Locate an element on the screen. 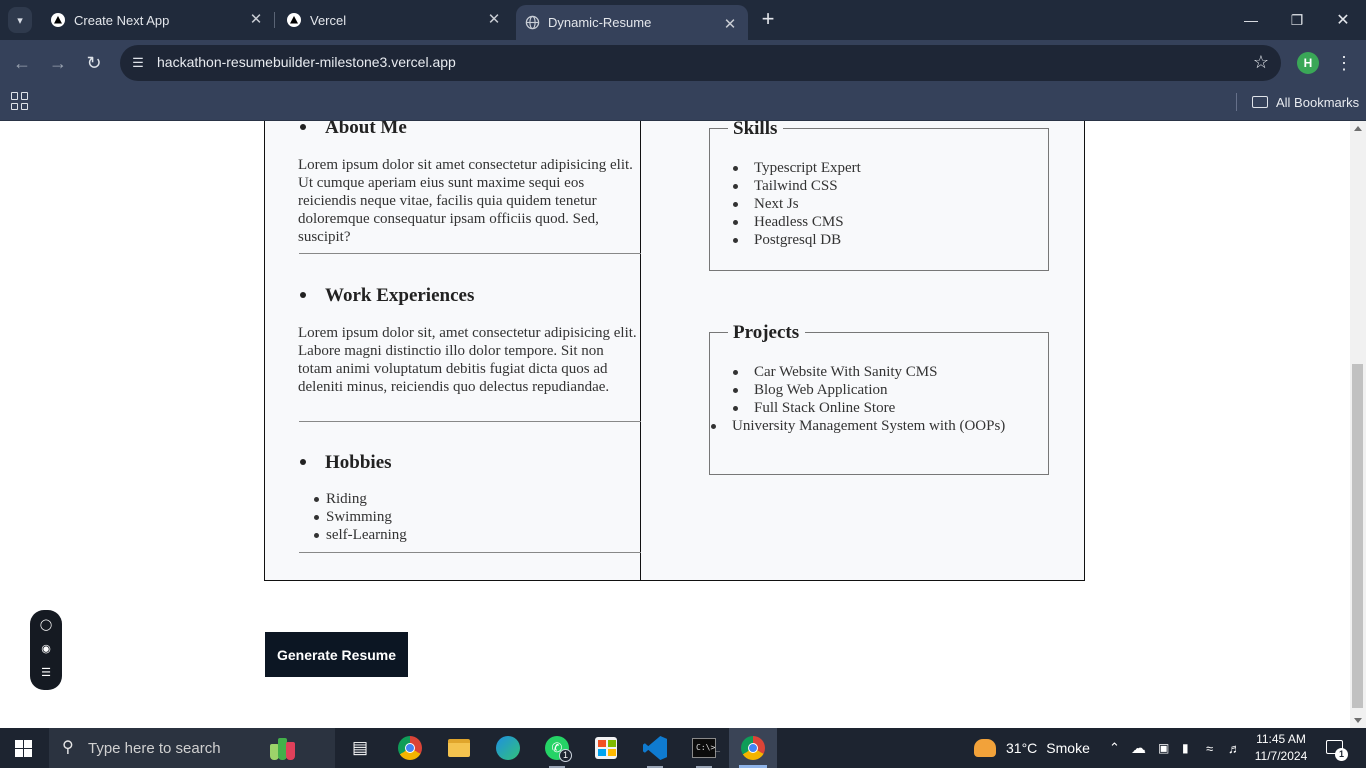  record-icon: ◉ is located at coordinates (46, 649).